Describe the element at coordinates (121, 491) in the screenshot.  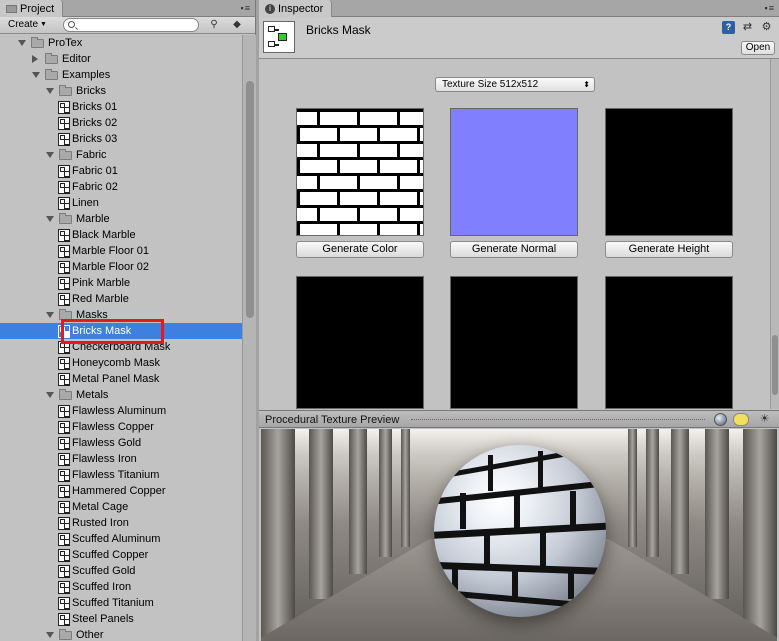
I see `tree-asset: Hammered Copper` at that location.